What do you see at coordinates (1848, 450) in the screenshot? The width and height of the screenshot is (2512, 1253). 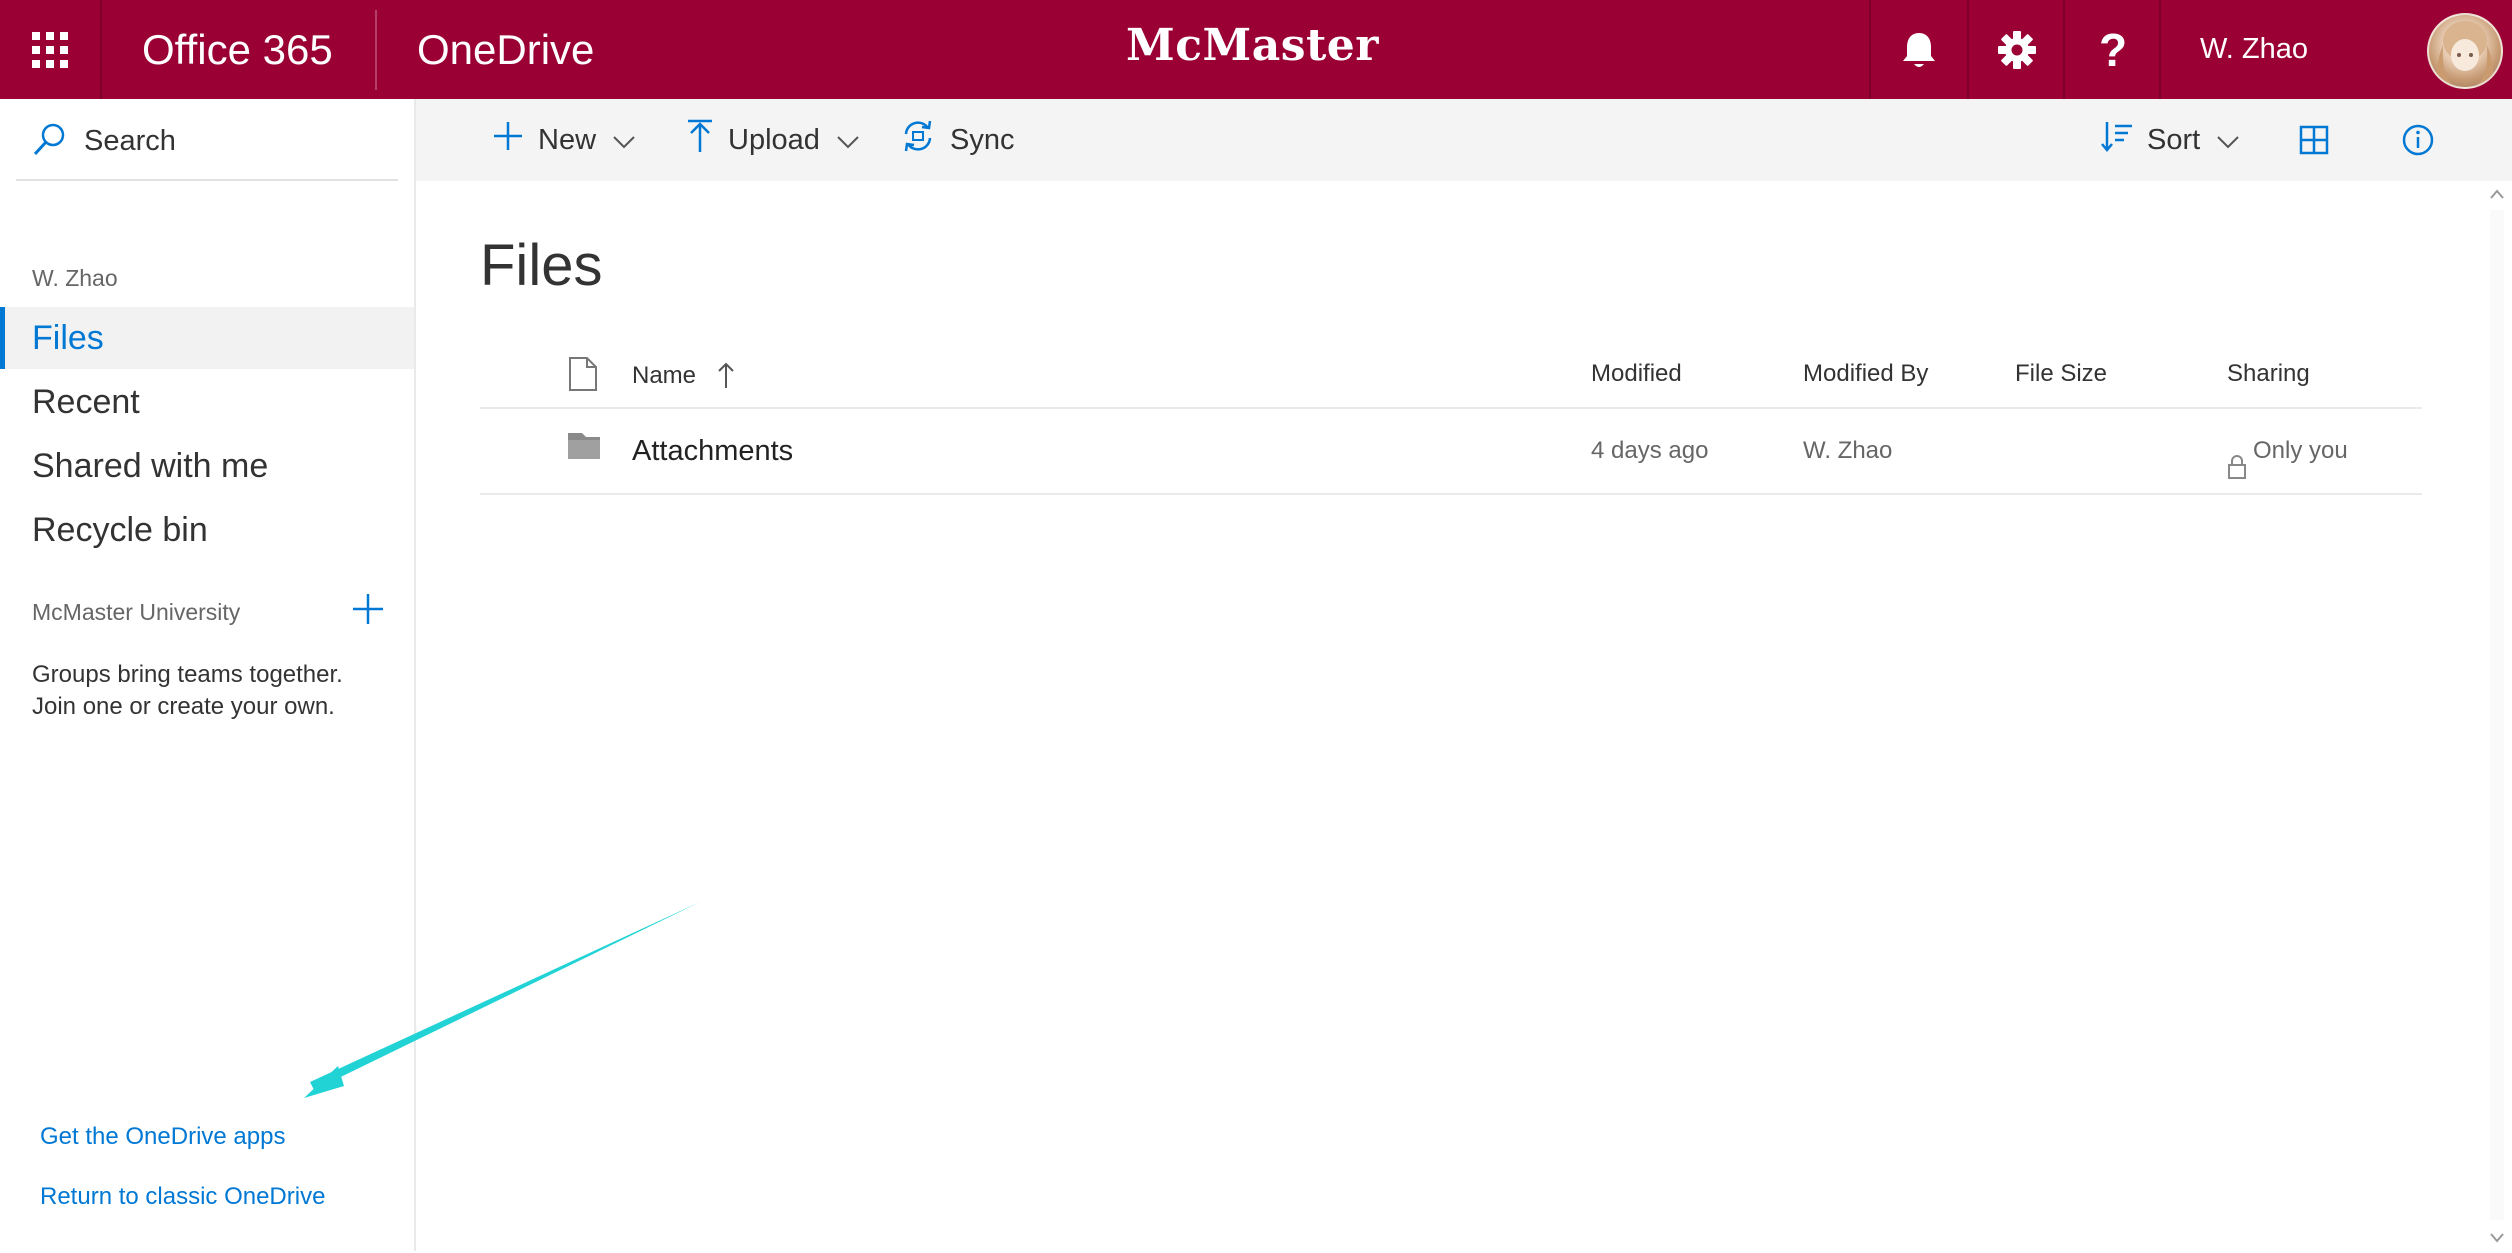 I see `modified-by: W. Zhao` at bounding box center [1848, 450].